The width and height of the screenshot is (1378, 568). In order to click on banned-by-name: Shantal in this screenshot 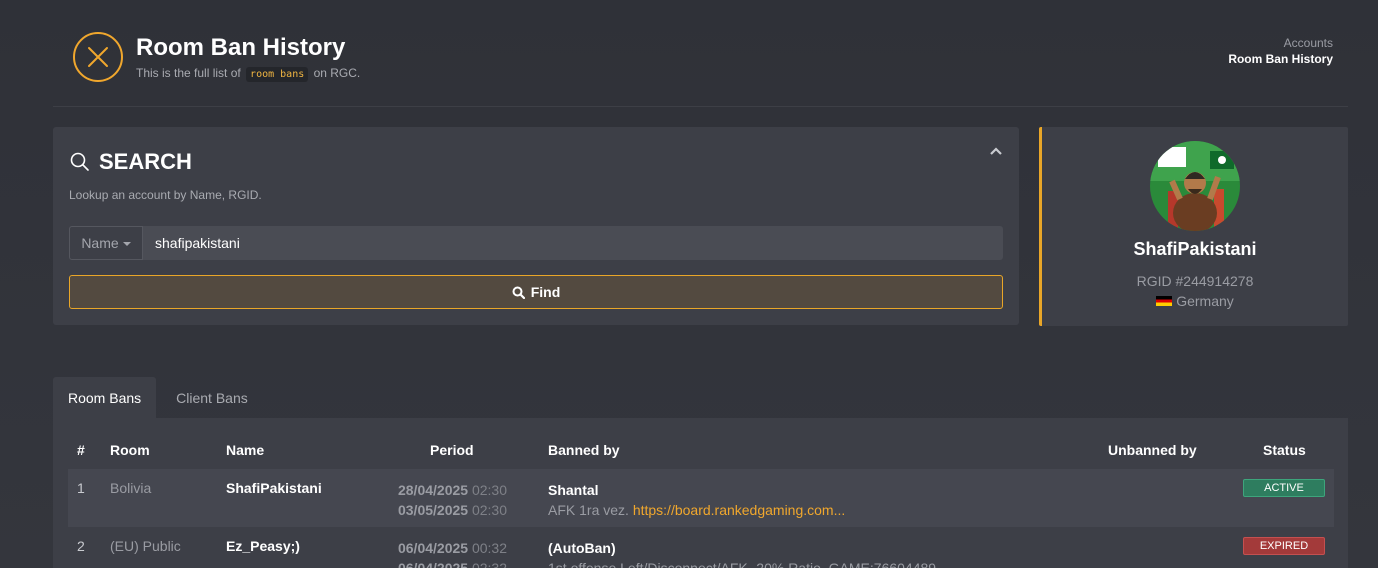, I will do `click(696, 490)`.